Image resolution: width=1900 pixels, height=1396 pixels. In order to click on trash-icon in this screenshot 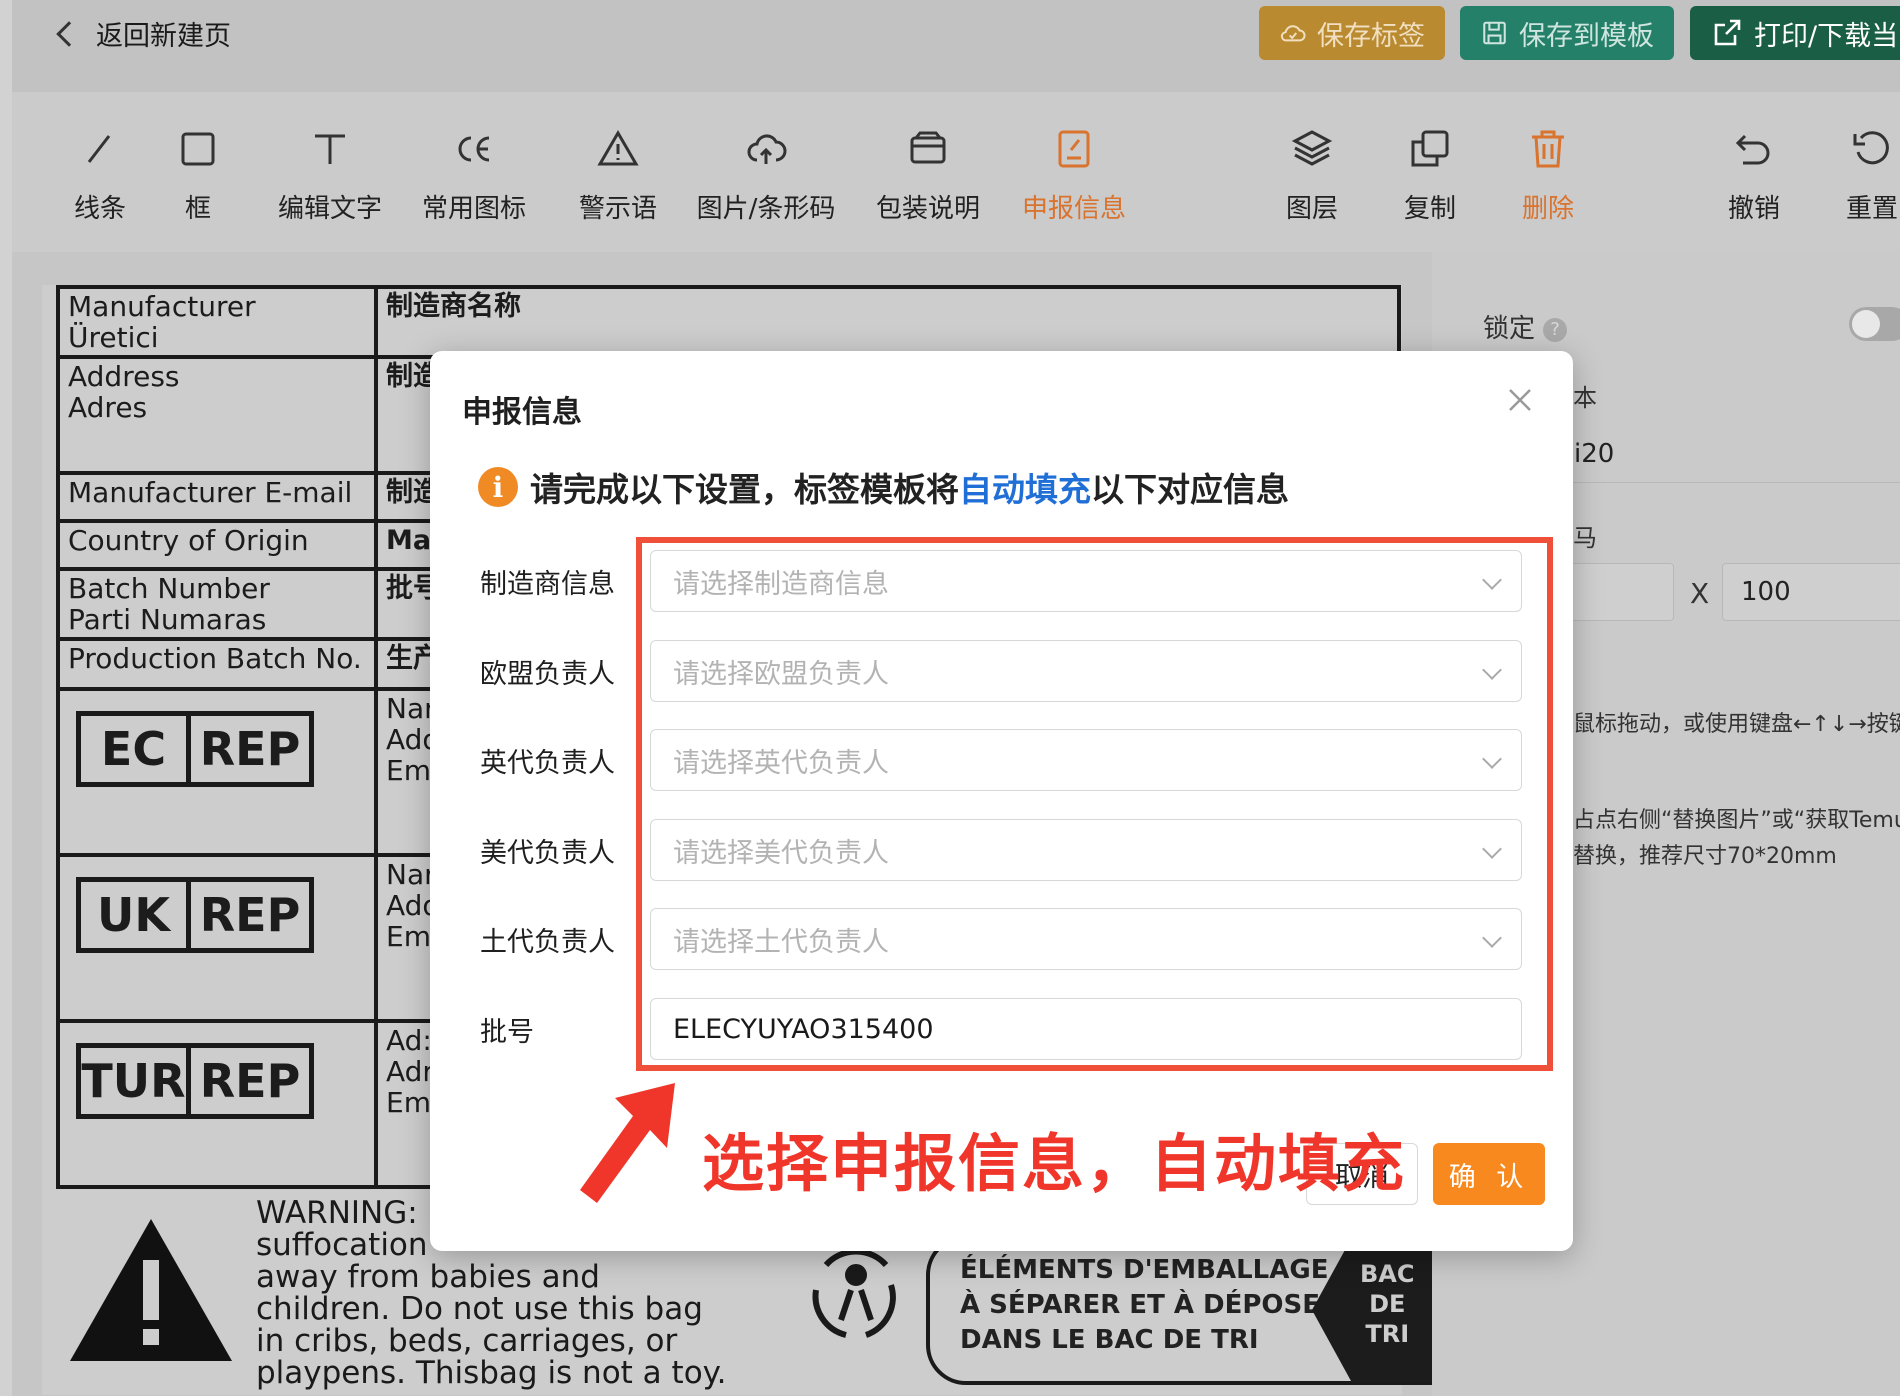, I will do `click(1548, 149)`.